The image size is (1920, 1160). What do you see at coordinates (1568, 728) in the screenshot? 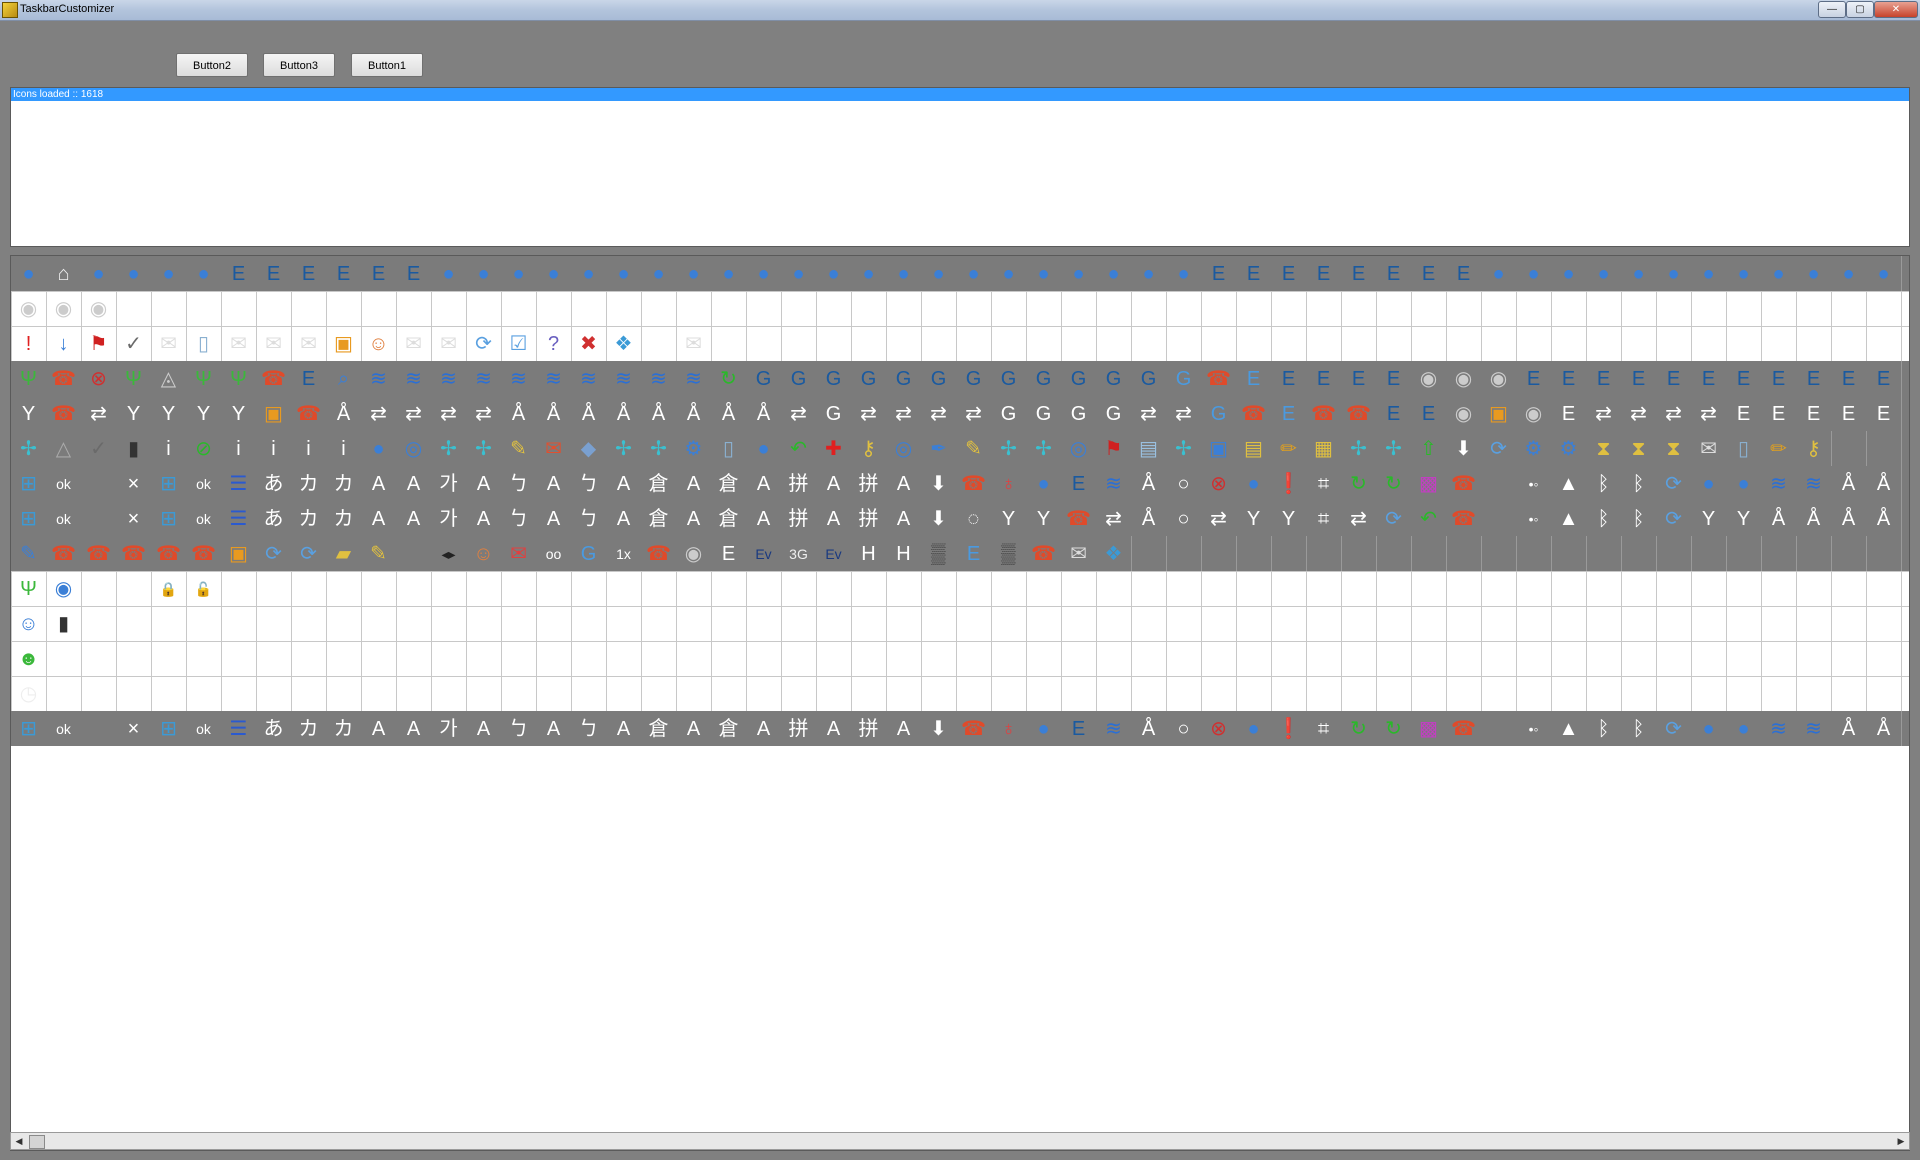
I see `triangle-icon: ▲` at bounding box center [1568, 728].